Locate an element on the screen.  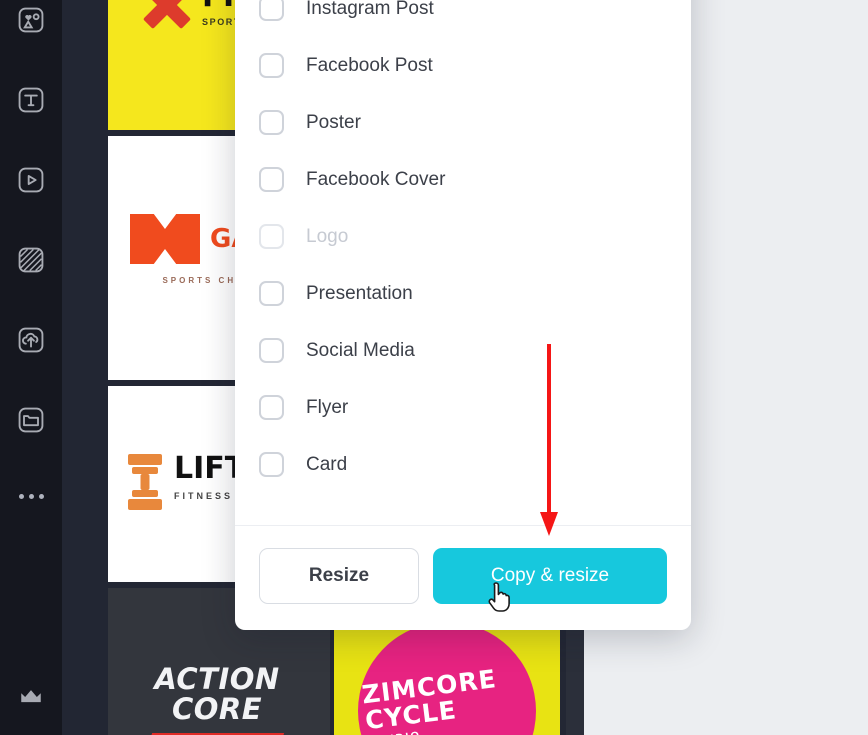
action-core-logo: ACTION CORE is located at coordinates (217, 699).